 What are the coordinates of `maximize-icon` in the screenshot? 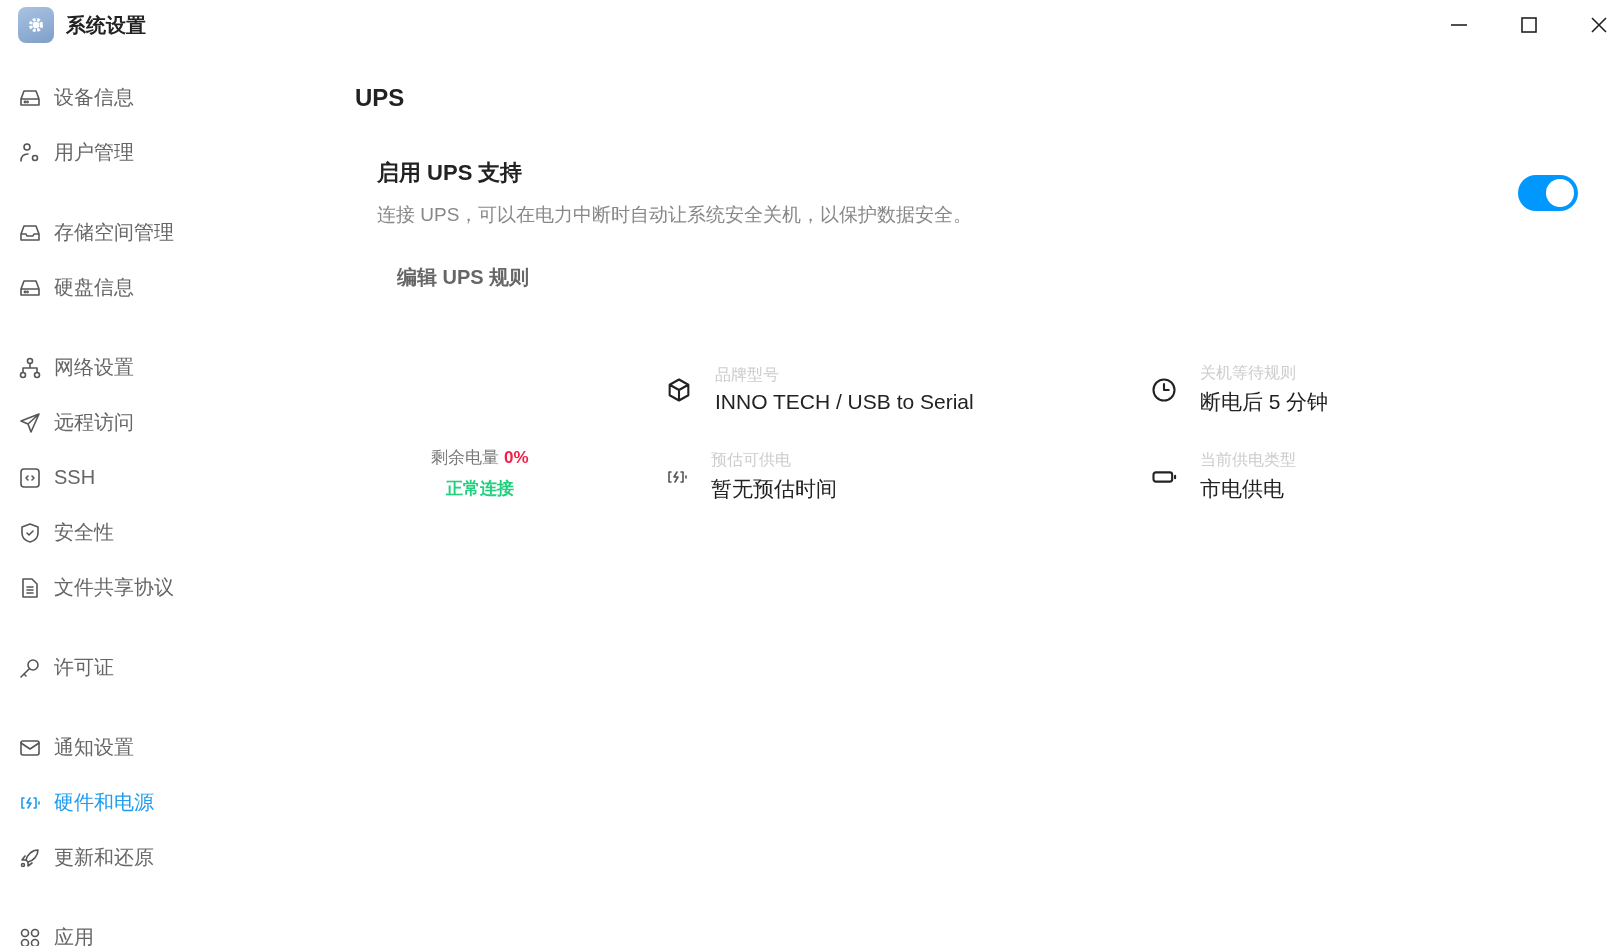 It's located at (1529, 25).